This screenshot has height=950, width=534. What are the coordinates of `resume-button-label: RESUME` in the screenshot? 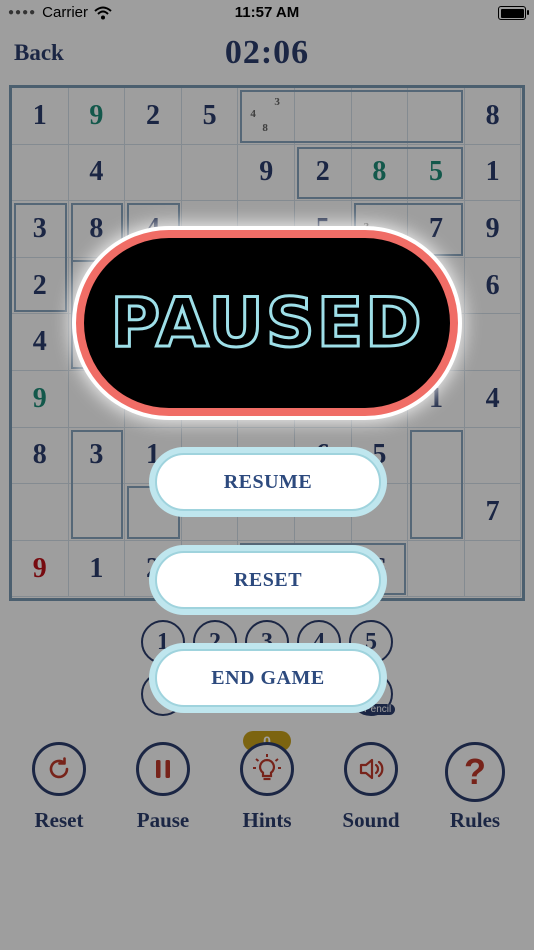 It's located at (268, 482).